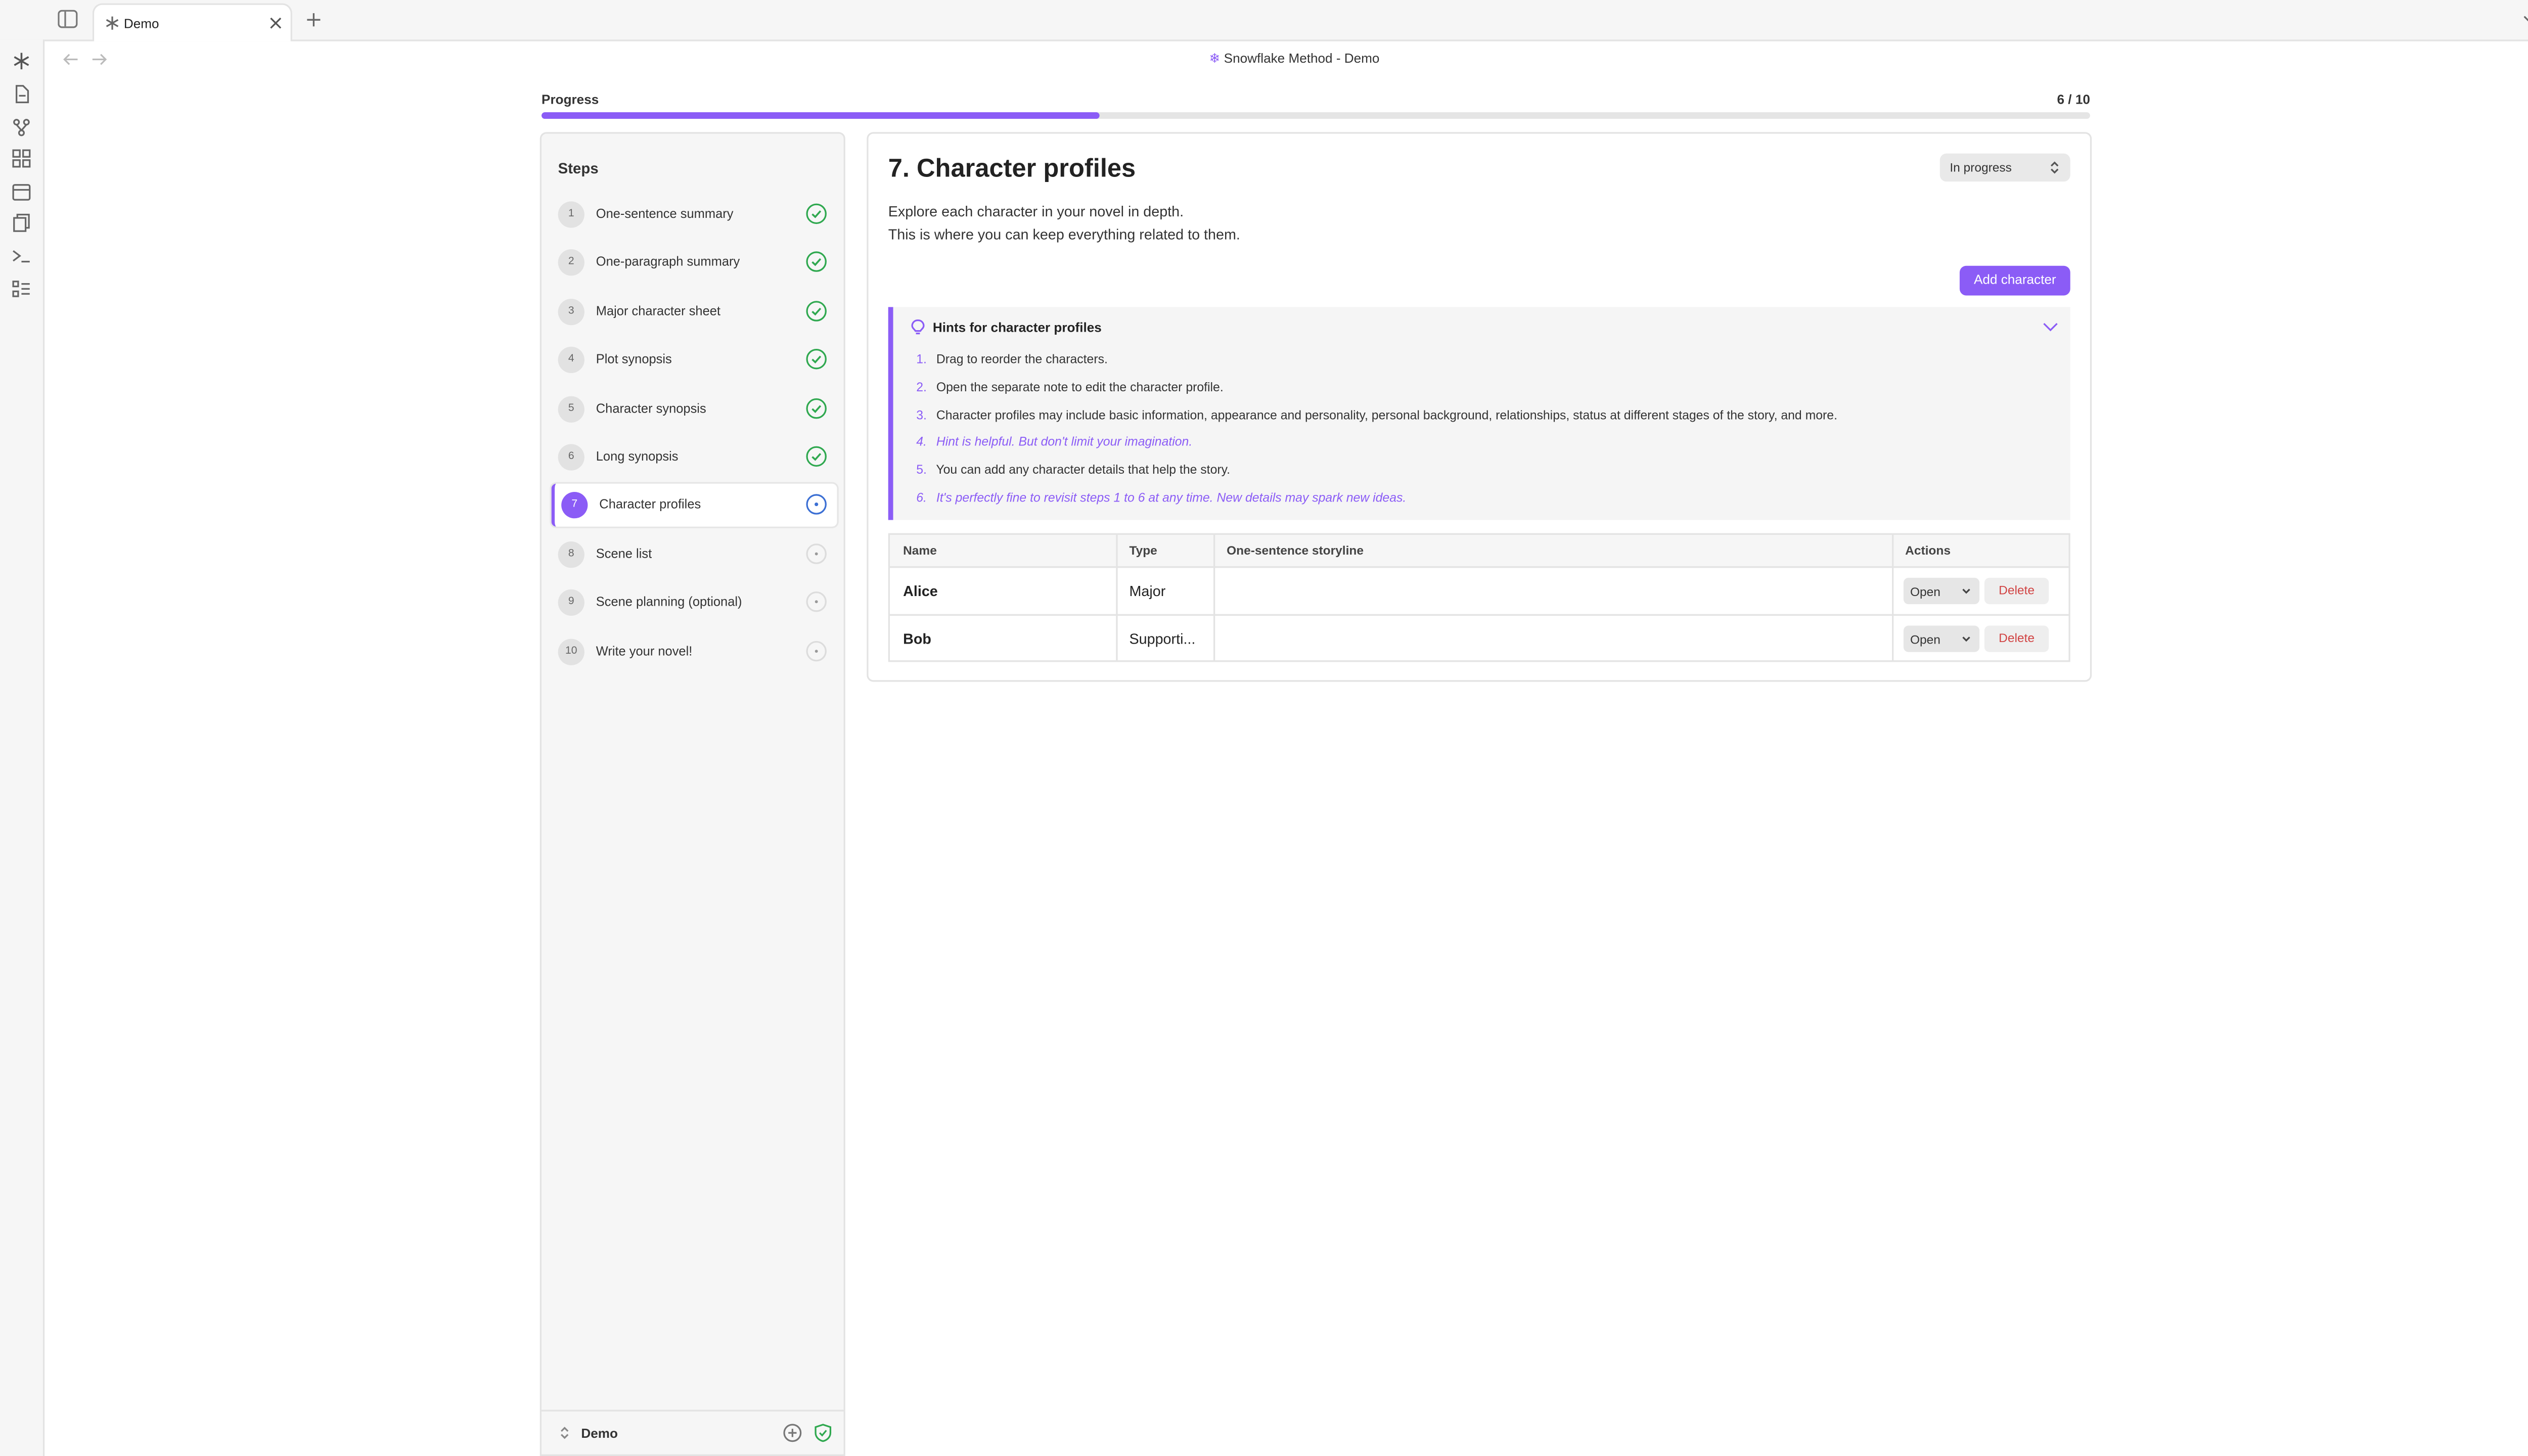 The image size is (2528, 1456). Describe the element at coordinates (816, 505) in the screenshot. I see `in-progress-circle-icon` at that location.